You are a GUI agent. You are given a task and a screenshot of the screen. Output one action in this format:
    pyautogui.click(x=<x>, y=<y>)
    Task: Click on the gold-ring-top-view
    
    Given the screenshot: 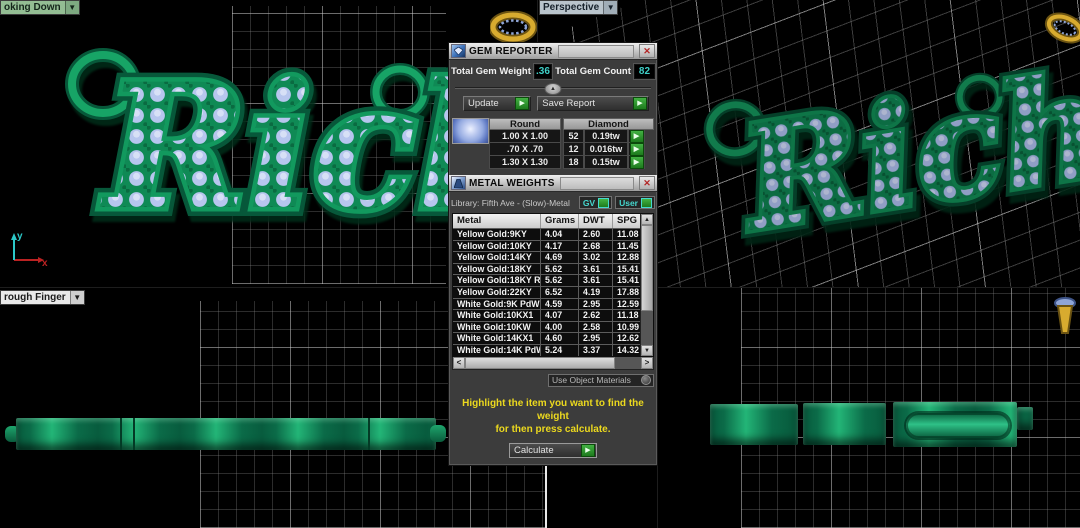 What is the action you would take?
    pyautogui.click(x=513, y=27)
    